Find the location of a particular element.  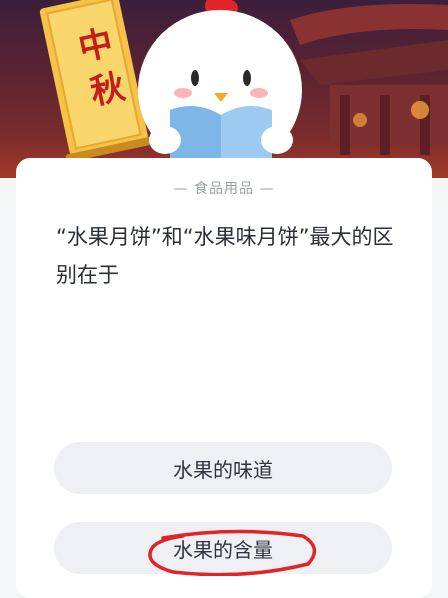

option-button-2: 水果的含量 is located at coordinates (223, 548).